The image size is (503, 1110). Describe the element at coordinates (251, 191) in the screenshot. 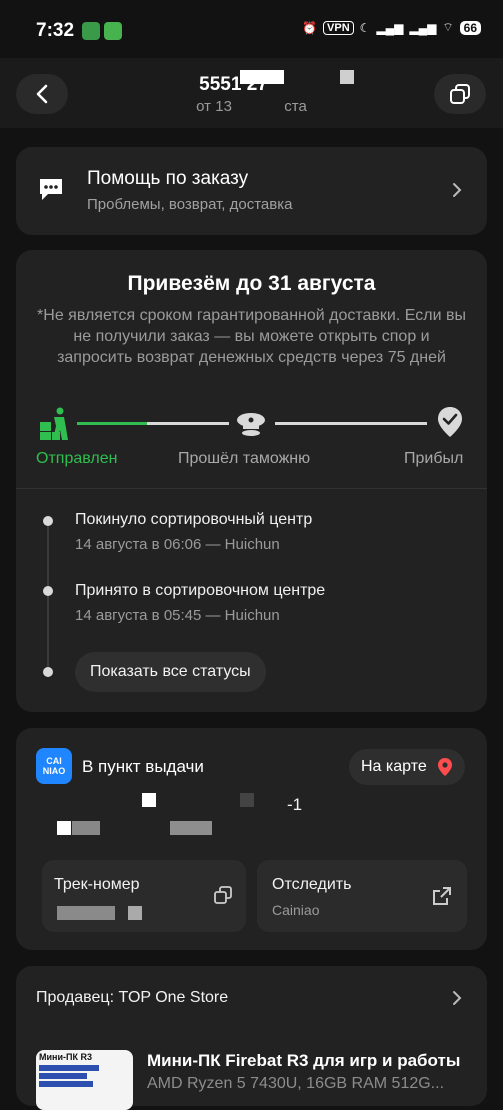

I see `help-card` at that location.